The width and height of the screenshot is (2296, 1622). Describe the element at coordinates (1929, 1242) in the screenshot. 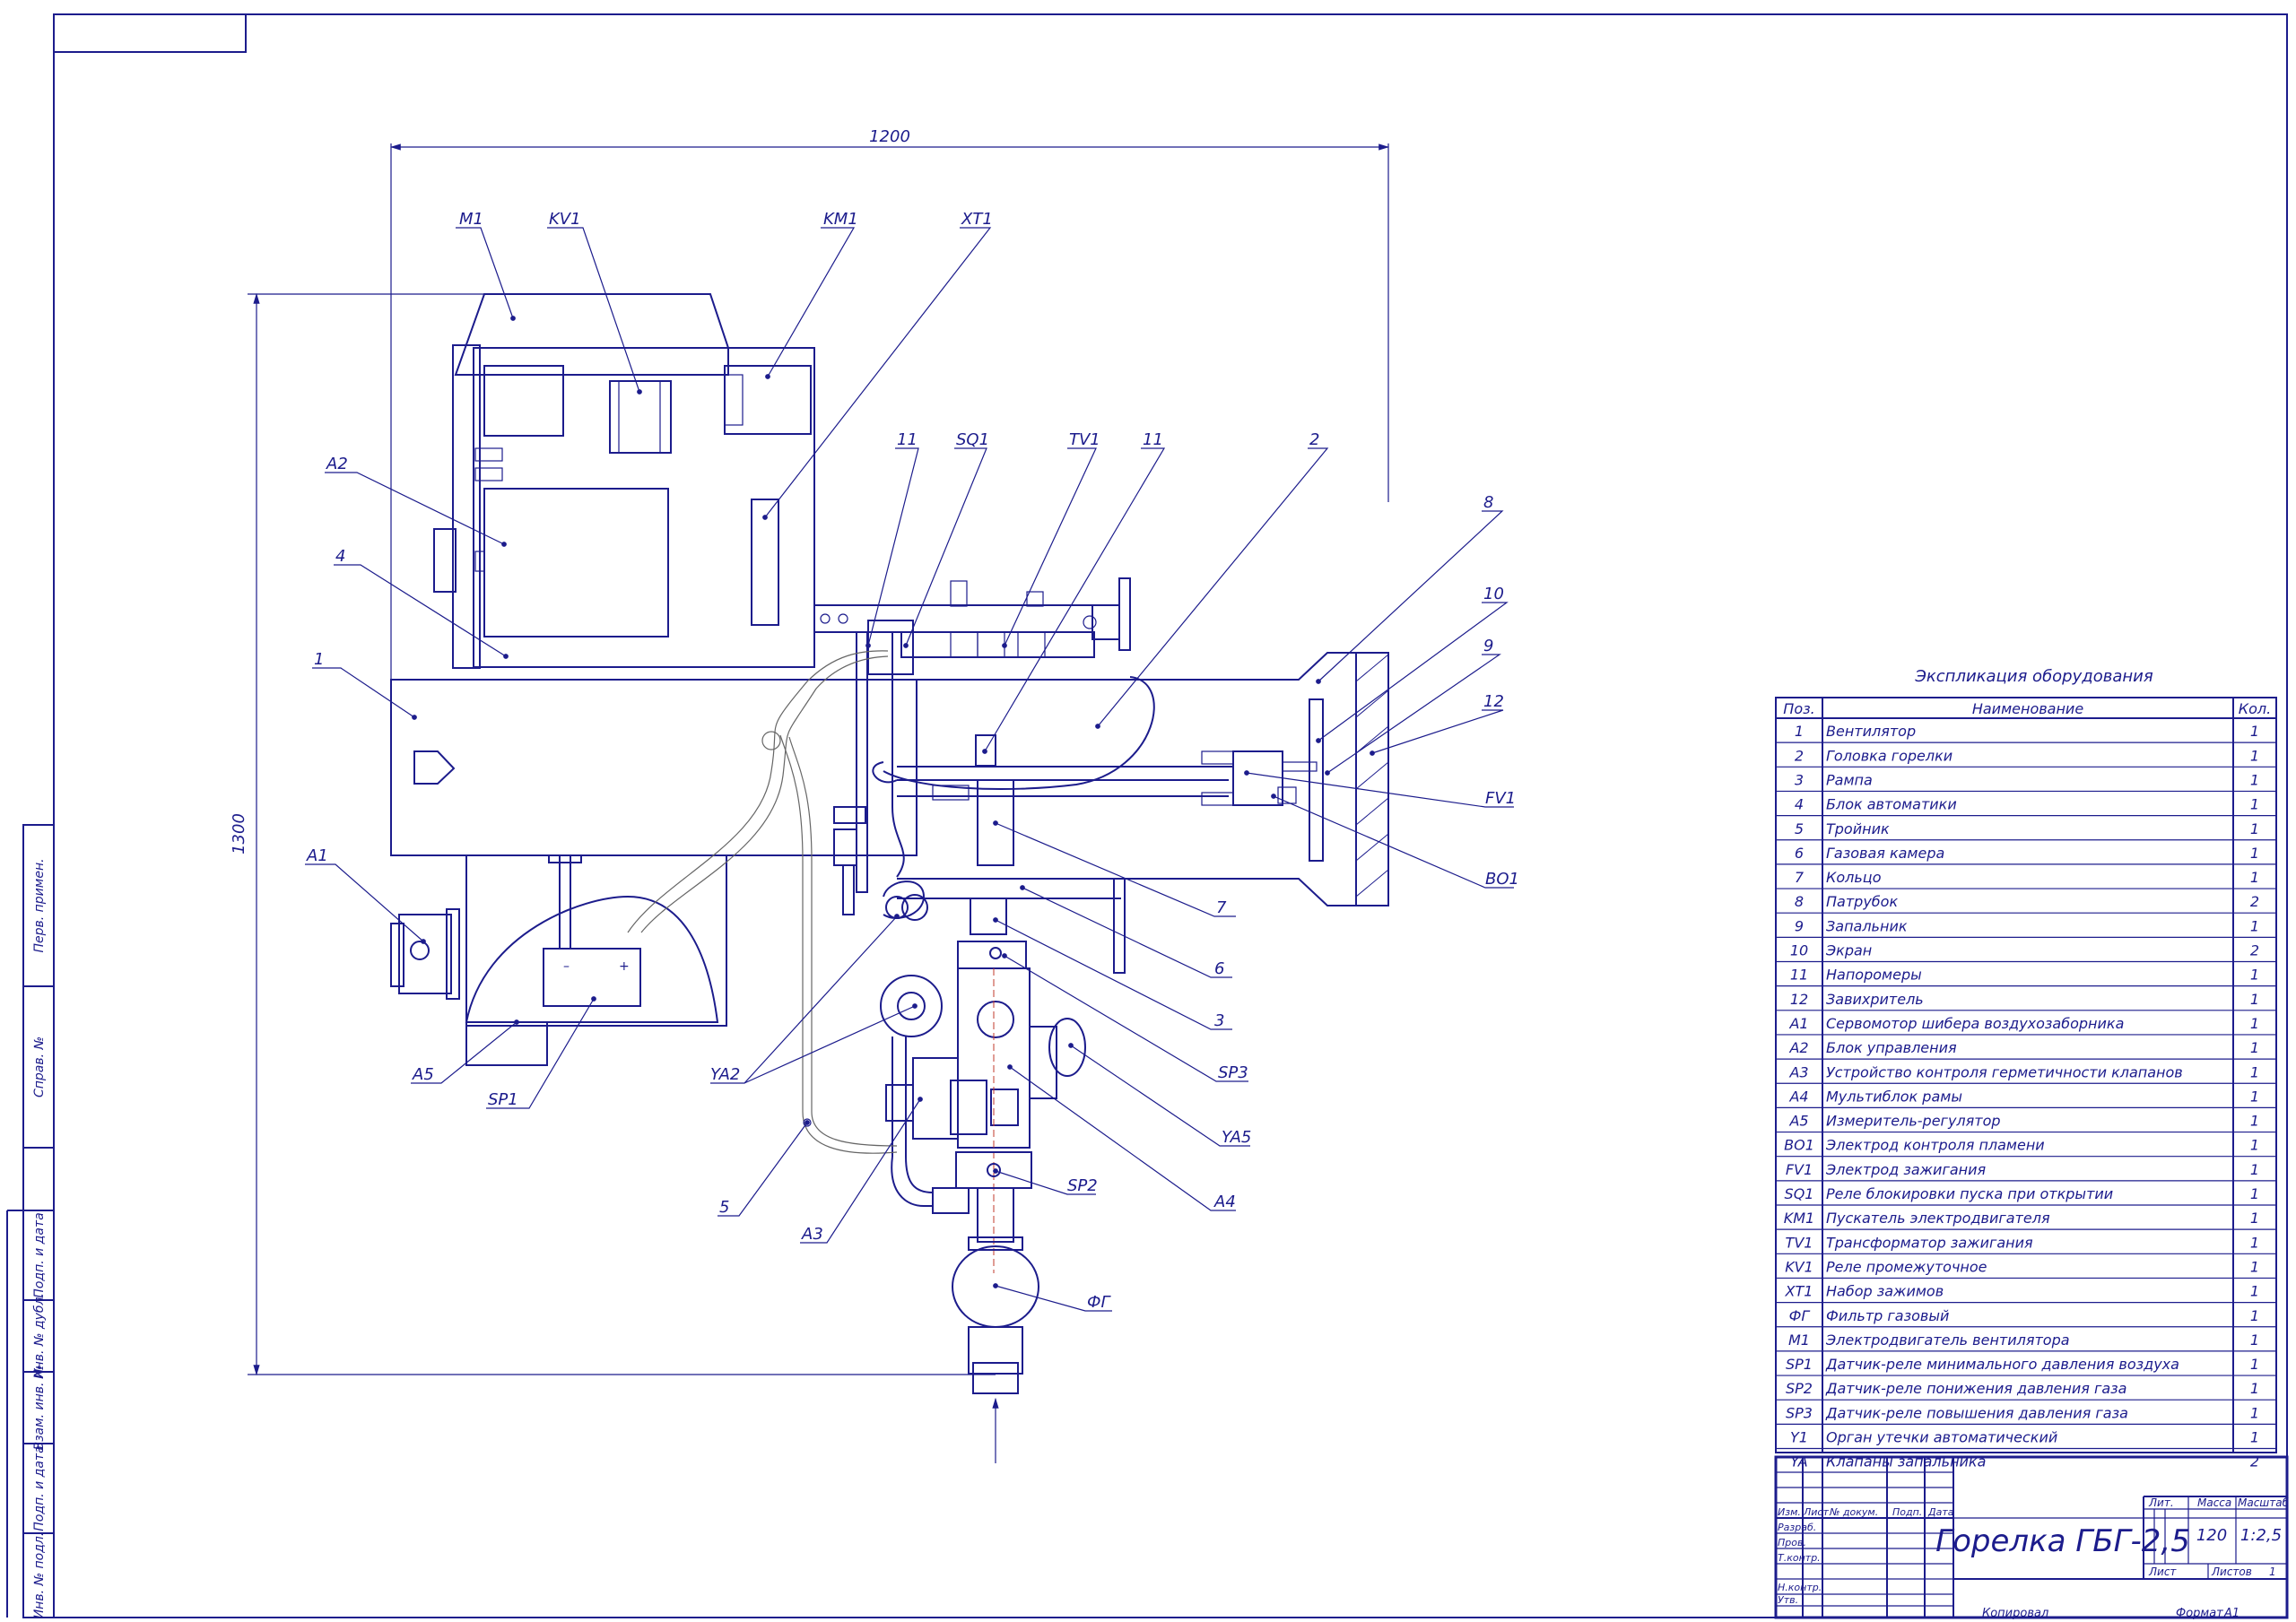

I see `table-cell-name: Трансформатор зажигания` at that location.